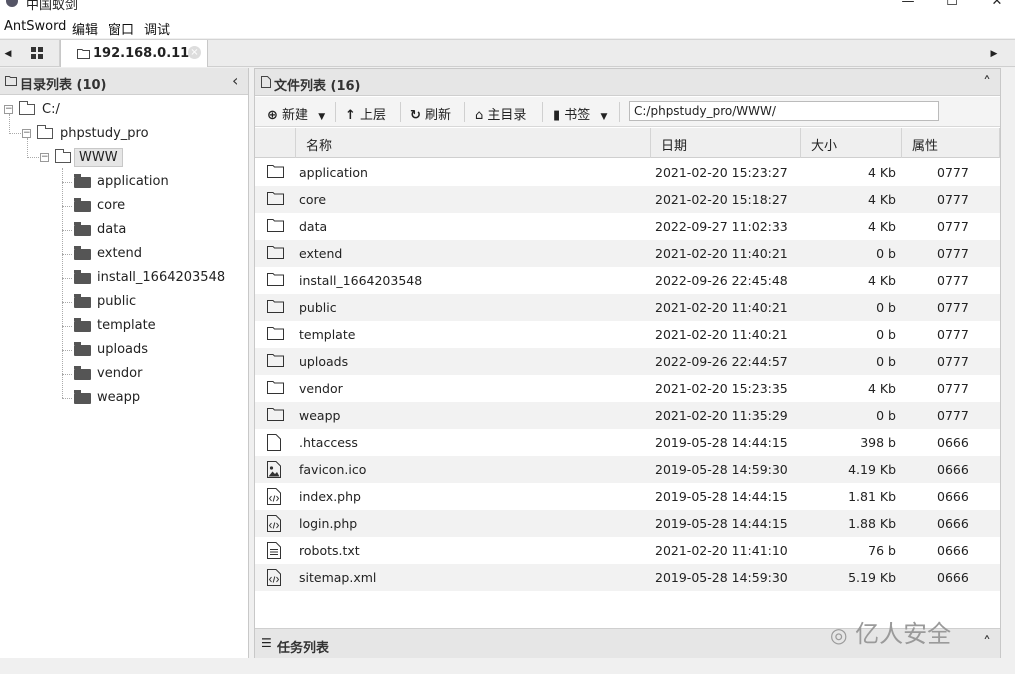 The width and height of the screenshot is (1015, 674). What do you see at coordinates (154, 254) in the screenshot?
I see `tree-node-extend: extend` at bounding box center [154, 254].